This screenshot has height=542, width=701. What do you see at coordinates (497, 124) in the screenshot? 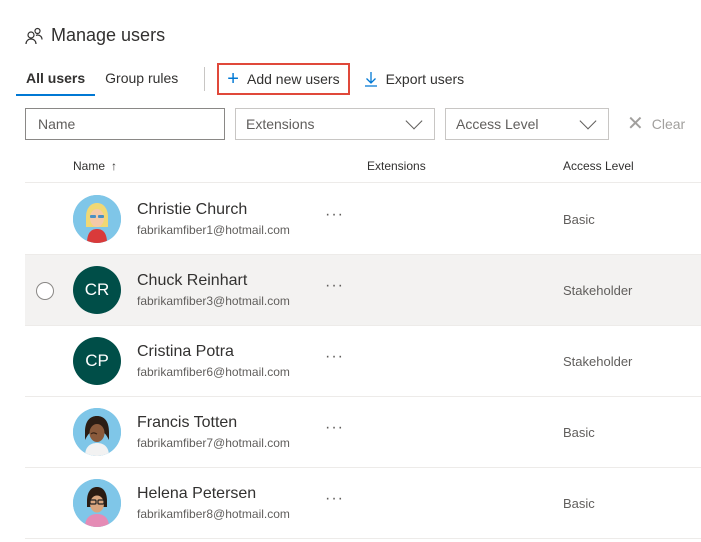
I see `access-level-dropdown-label: Access Level` at bounding box center [497, 124].